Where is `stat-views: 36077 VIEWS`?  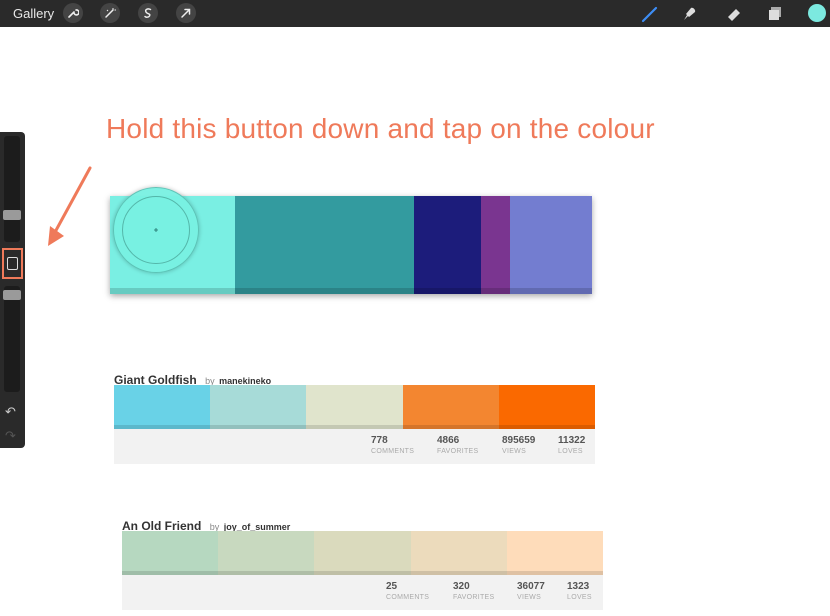
stat-views: 36077 VIEWS is located at coordinates (531, 591).